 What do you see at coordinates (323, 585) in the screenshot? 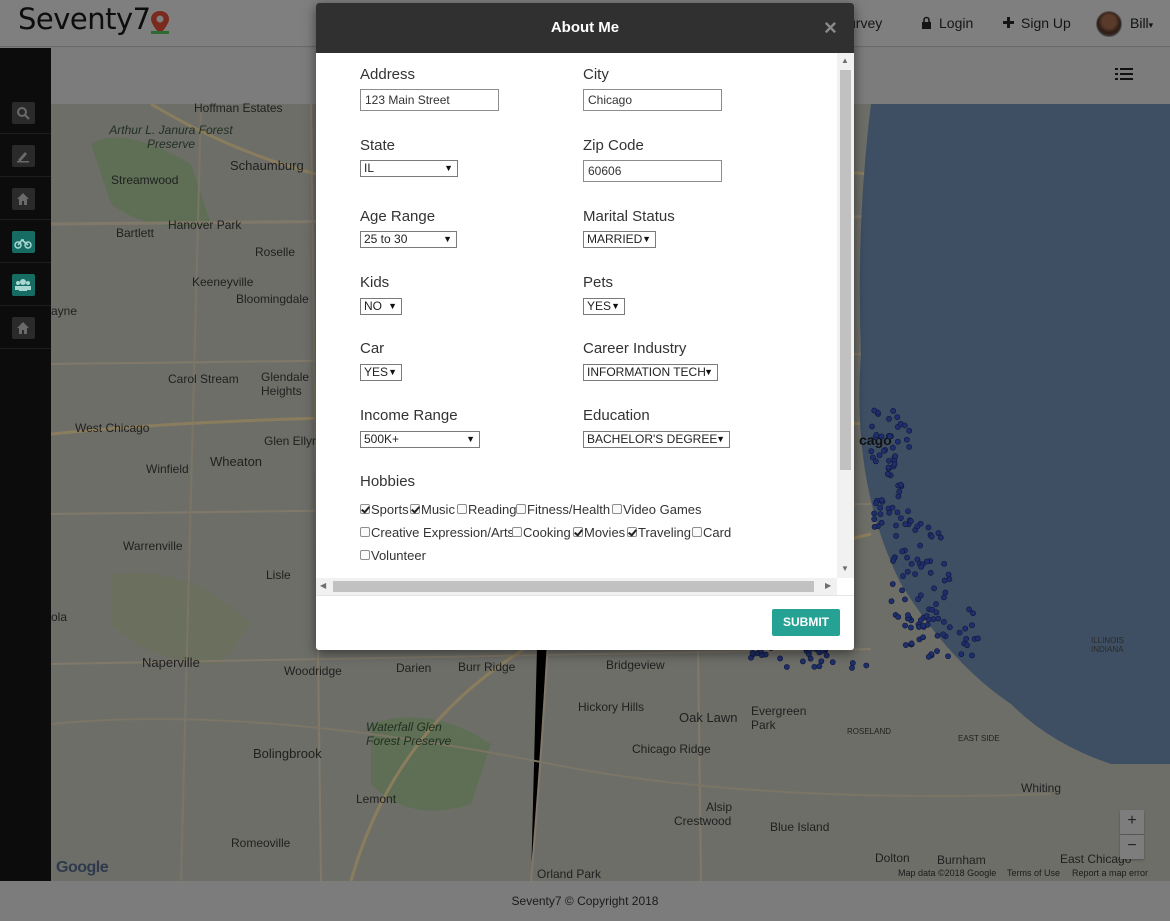
I see `scroll-left-icon: ◀` at bounding box center [323, 585].